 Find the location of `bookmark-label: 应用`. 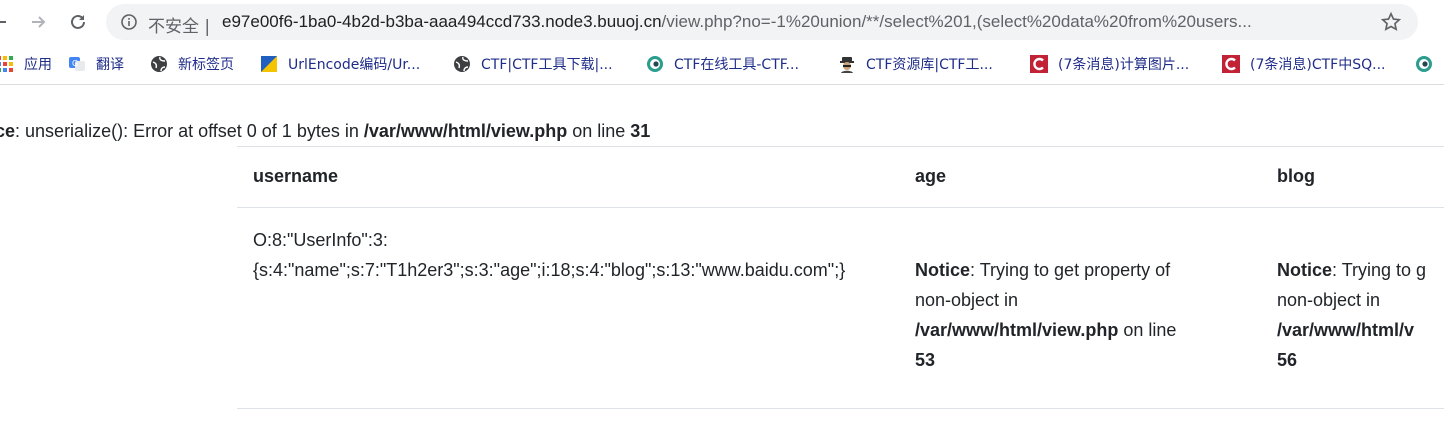

bookmark-label: 应用 is located at coordinates (38, 65).